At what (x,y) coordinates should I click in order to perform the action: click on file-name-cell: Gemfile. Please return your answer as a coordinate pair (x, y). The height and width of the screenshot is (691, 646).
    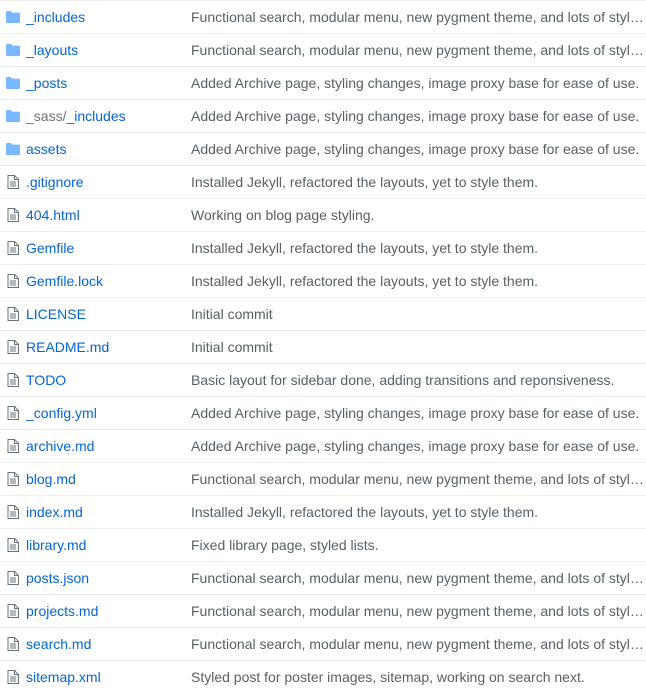
    Looking at the image, I should click on (108, 248).